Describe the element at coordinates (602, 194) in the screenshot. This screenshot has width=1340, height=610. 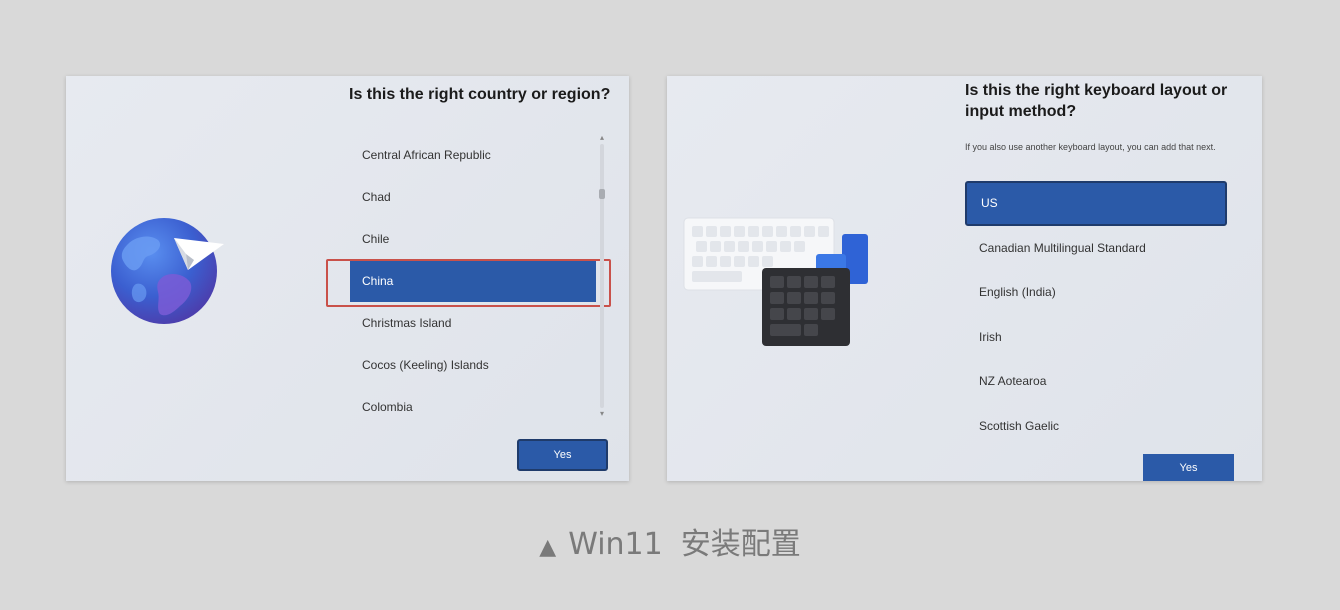
I see `scroll-thumb` at that location.